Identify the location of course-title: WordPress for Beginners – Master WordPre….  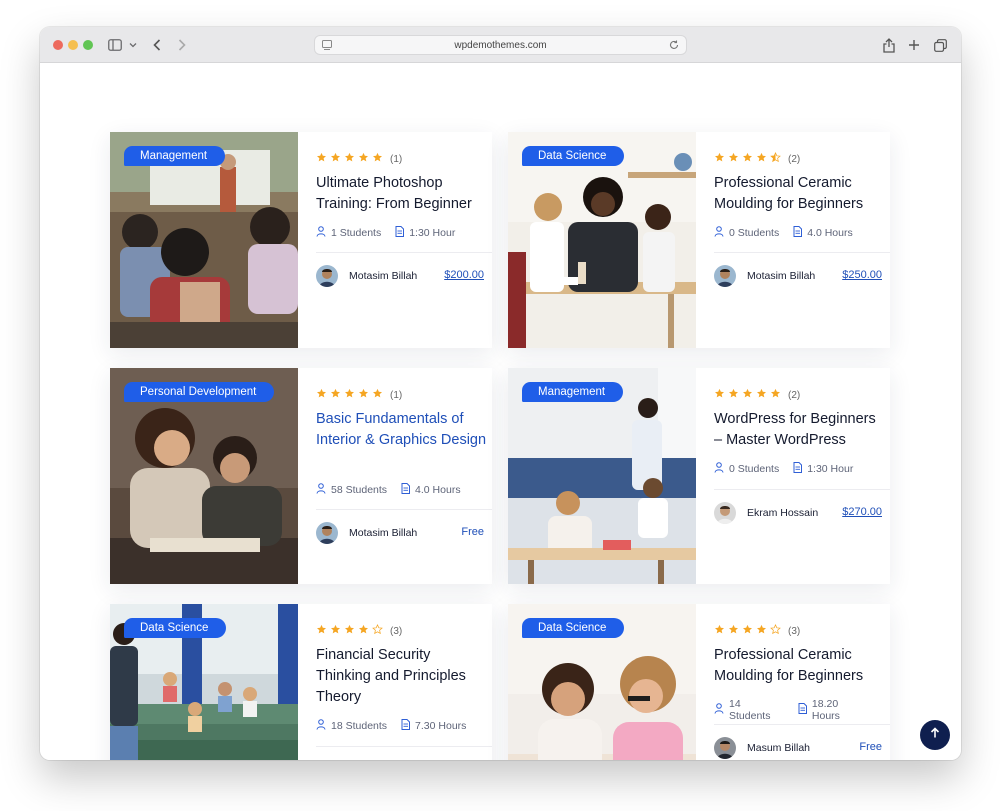
(800, 430).